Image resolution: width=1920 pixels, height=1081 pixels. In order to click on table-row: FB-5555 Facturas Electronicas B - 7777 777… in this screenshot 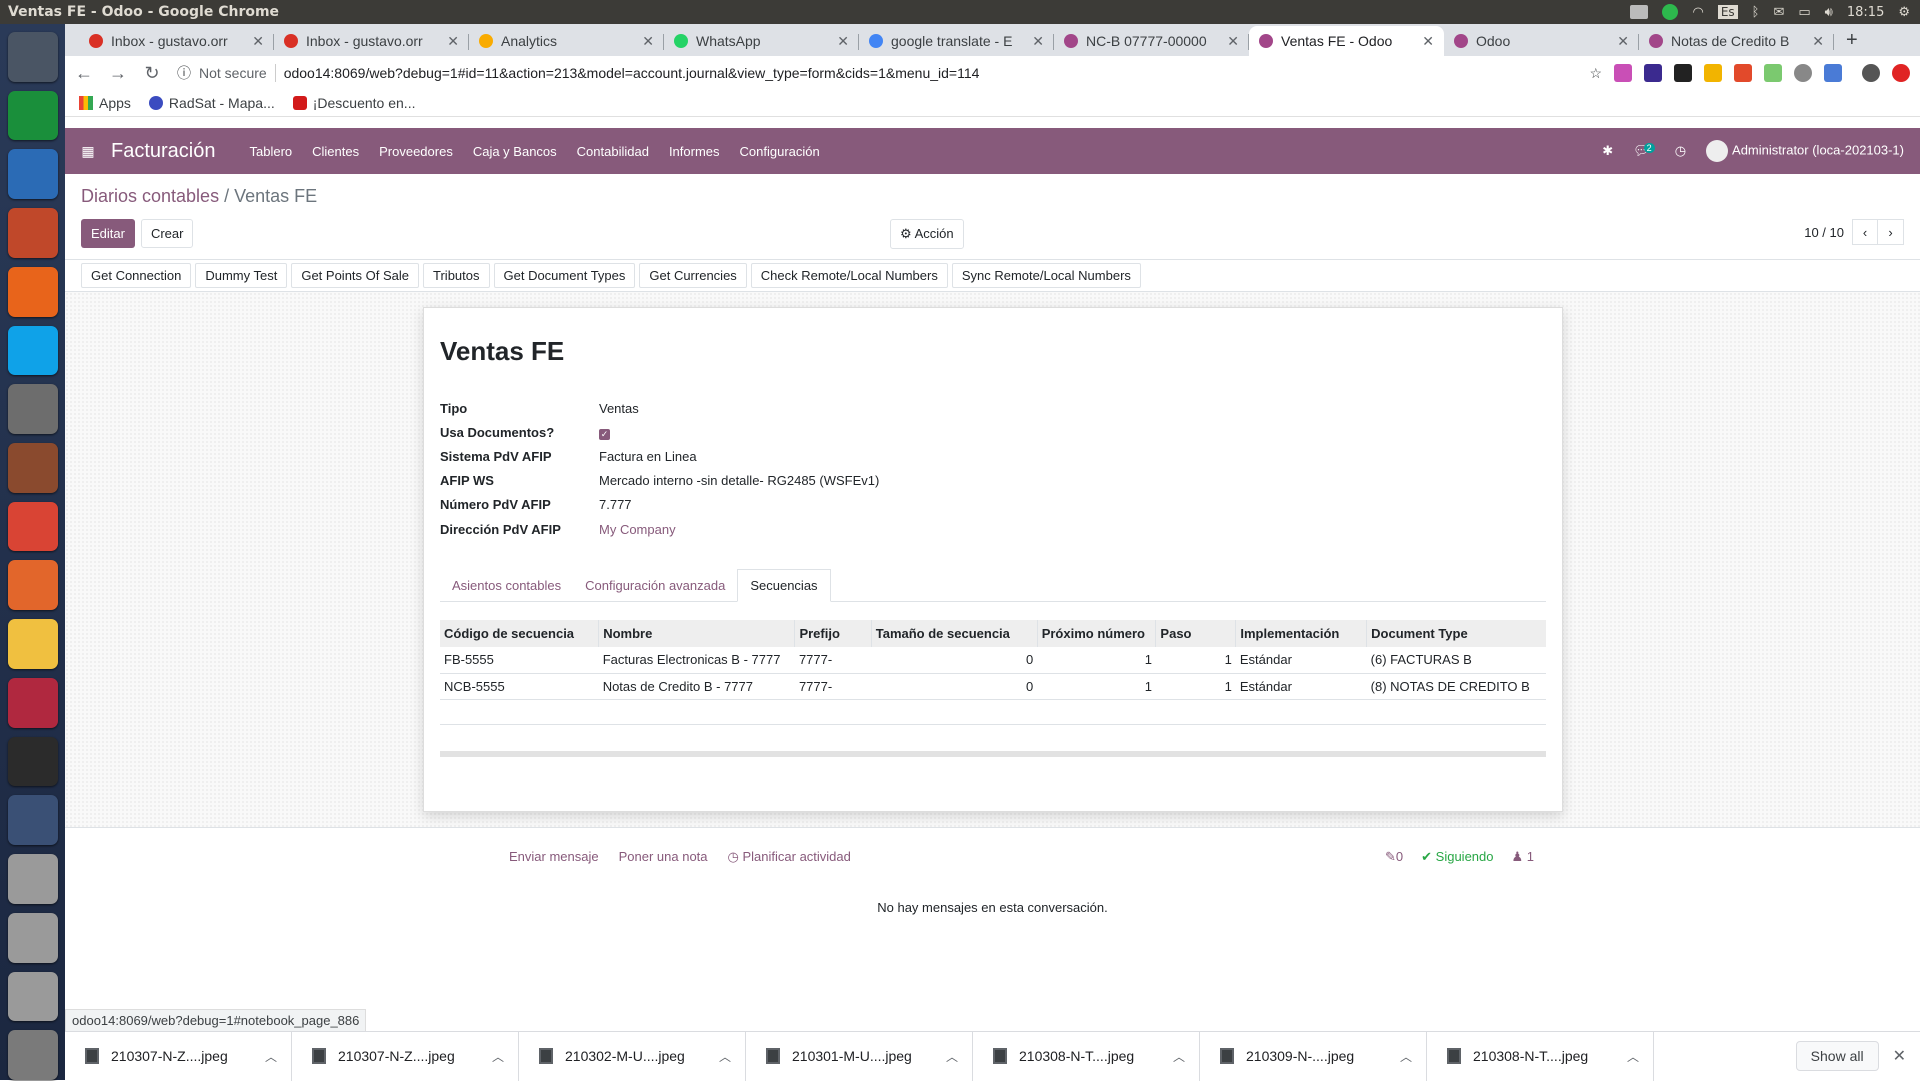, I will do `click(993, 660)`.